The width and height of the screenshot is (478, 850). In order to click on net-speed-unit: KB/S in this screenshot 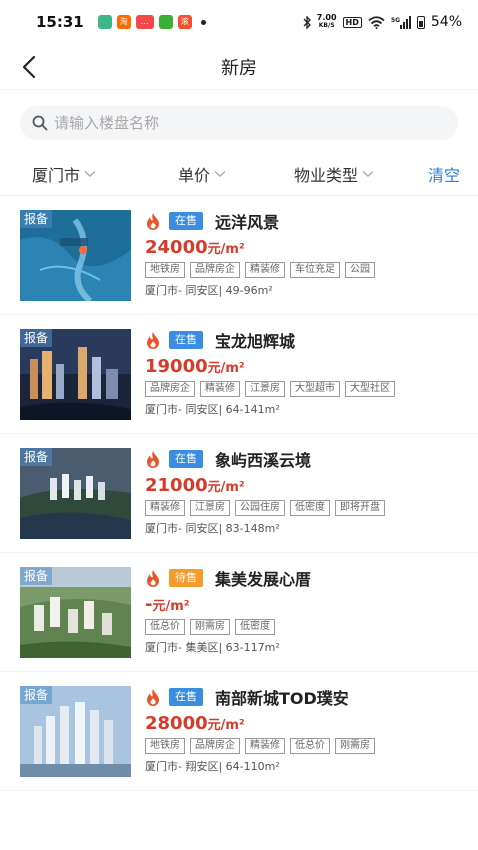, I will do `click(326, 25)`.